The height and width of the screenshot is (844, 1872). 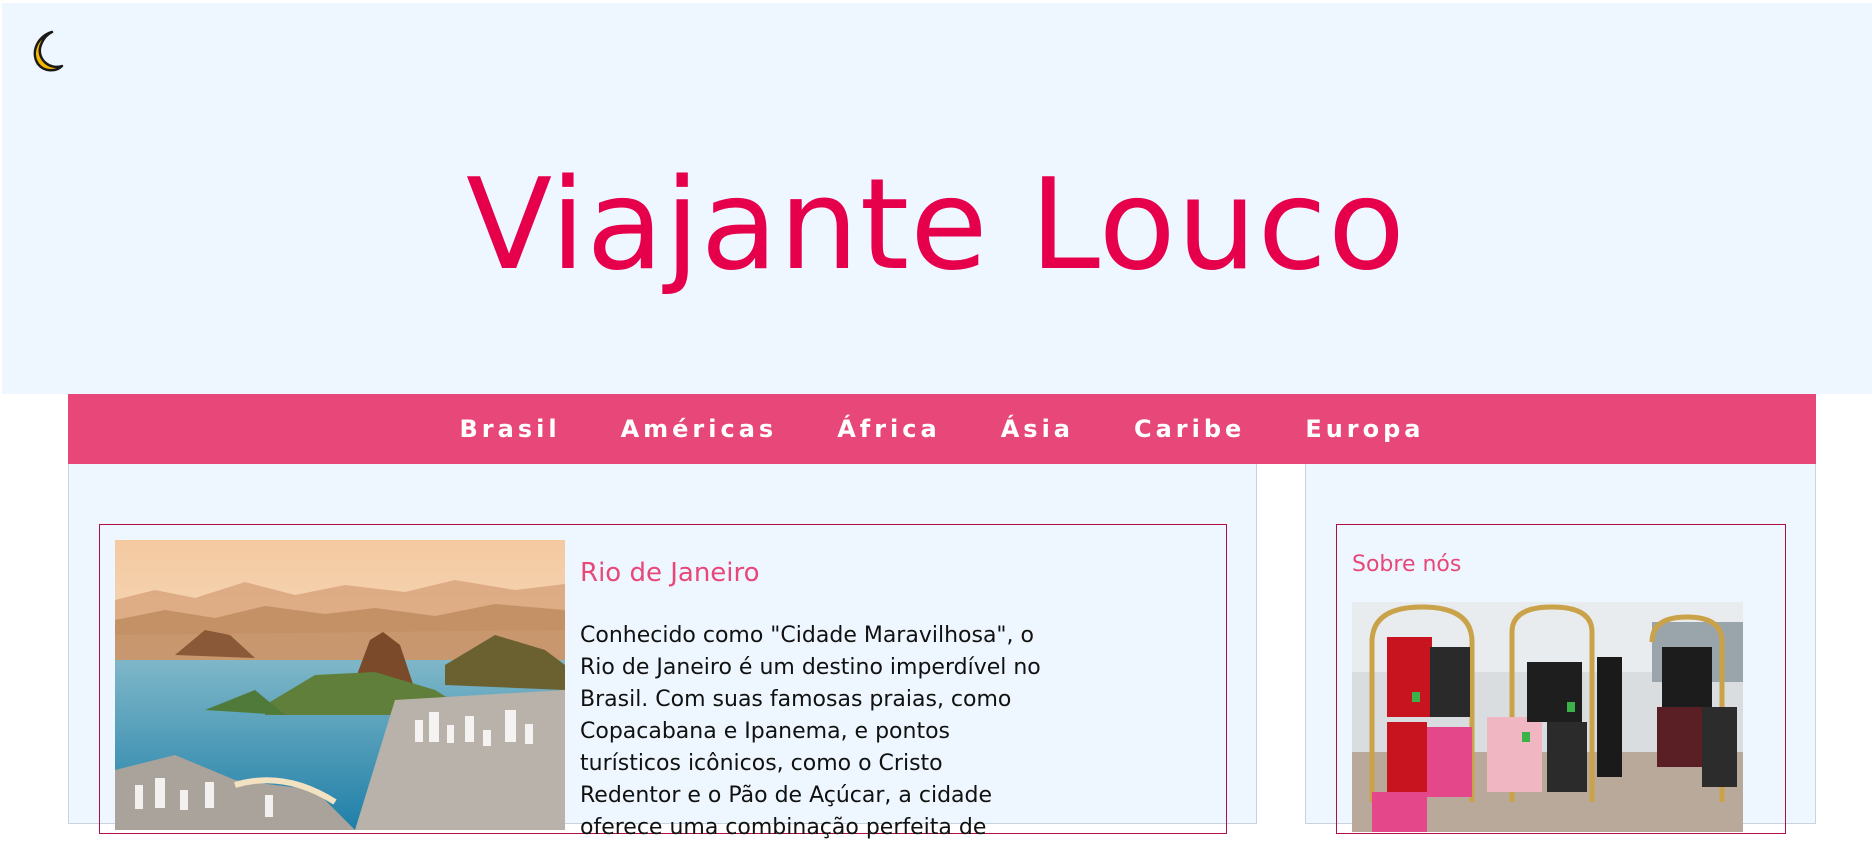 I want to click on nav-item-europa: Europa, so click(x=1364, y=429).